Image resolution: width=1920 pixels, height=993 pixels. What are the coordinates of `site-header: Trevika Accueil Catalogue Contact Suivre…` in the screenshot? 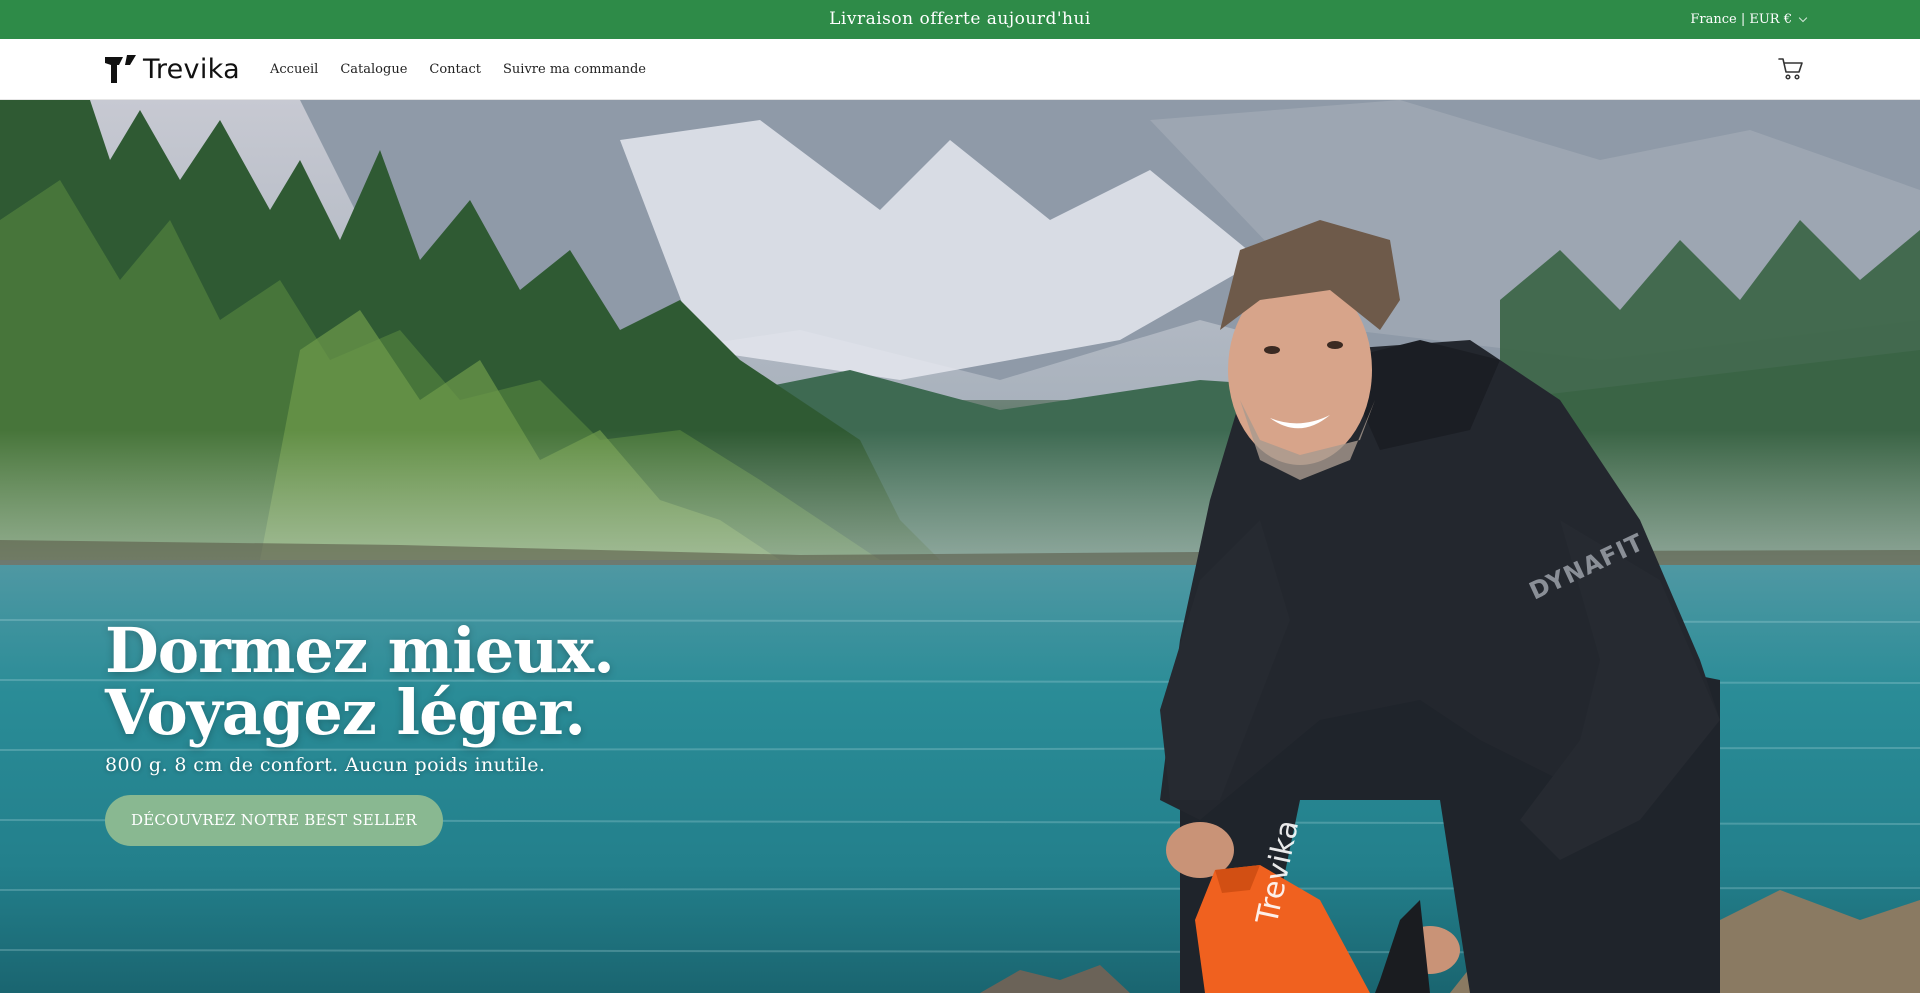 It's located at (960, 69).